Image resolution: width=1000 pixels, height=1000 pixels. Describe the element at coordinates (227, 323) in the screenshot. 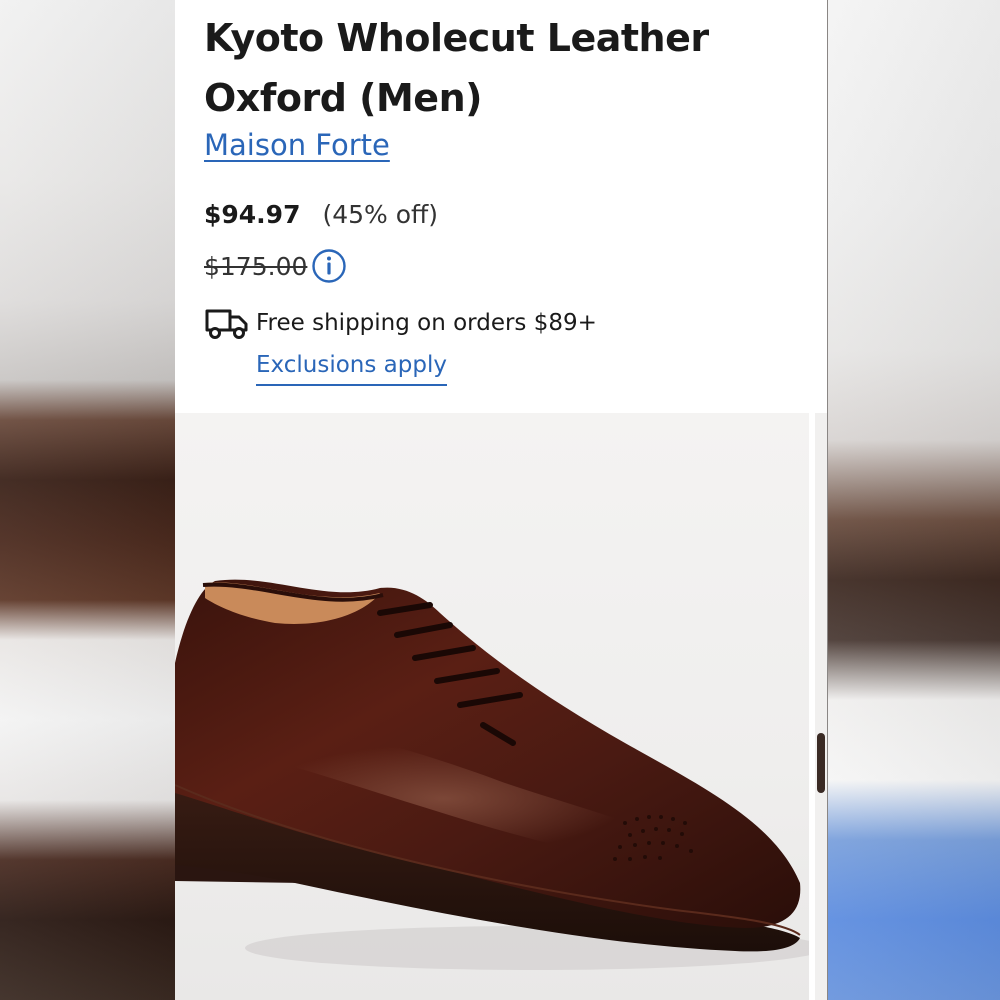

I see `truck-icon` at that location.